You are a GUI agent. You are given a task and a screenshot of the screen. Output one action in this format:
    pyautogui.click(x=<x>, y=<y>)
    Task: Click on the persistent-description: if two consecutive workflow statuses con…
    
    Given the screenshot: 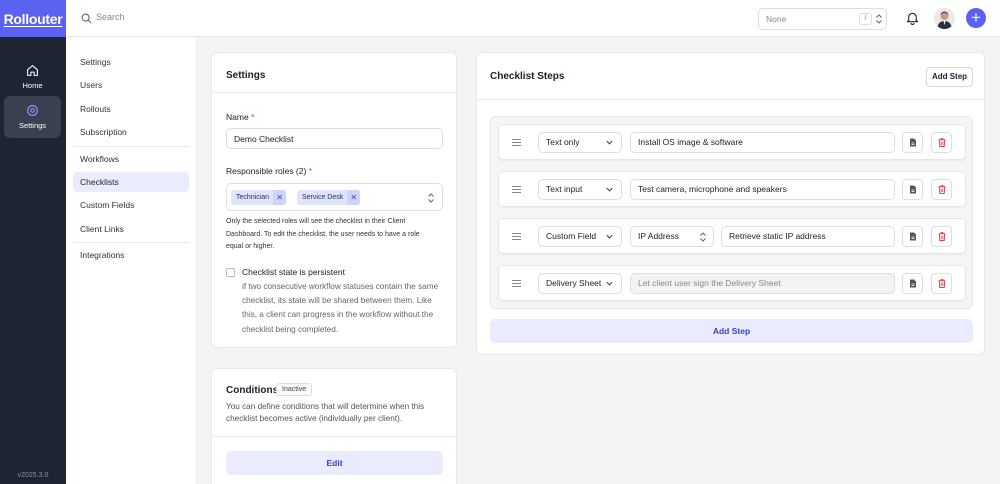 What is the action you would take?
    pyautogui.click(x=340, y=308)
    